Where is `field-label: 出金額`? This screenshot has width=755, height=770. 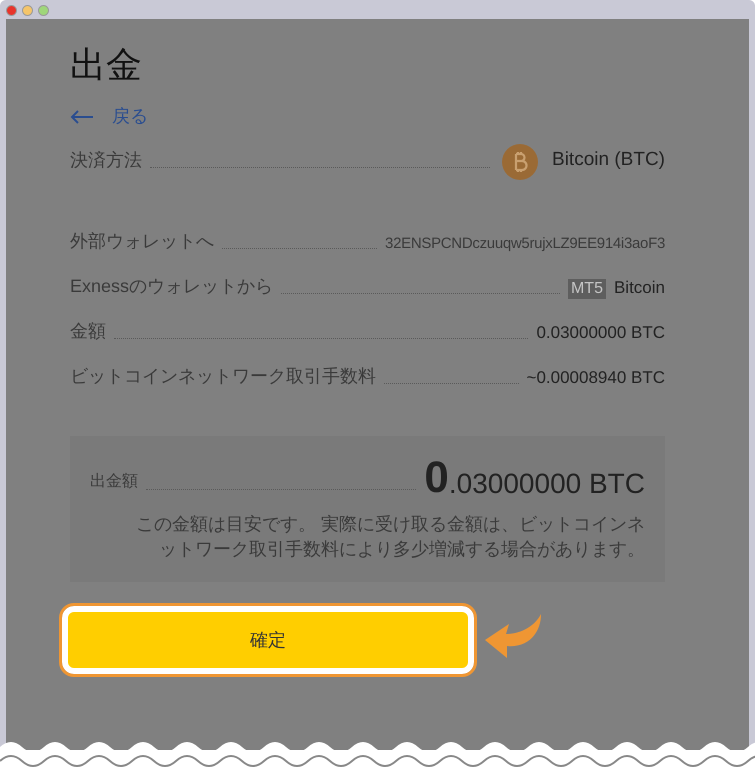
field-label: 出金額 is located at coordinates (114, 482).